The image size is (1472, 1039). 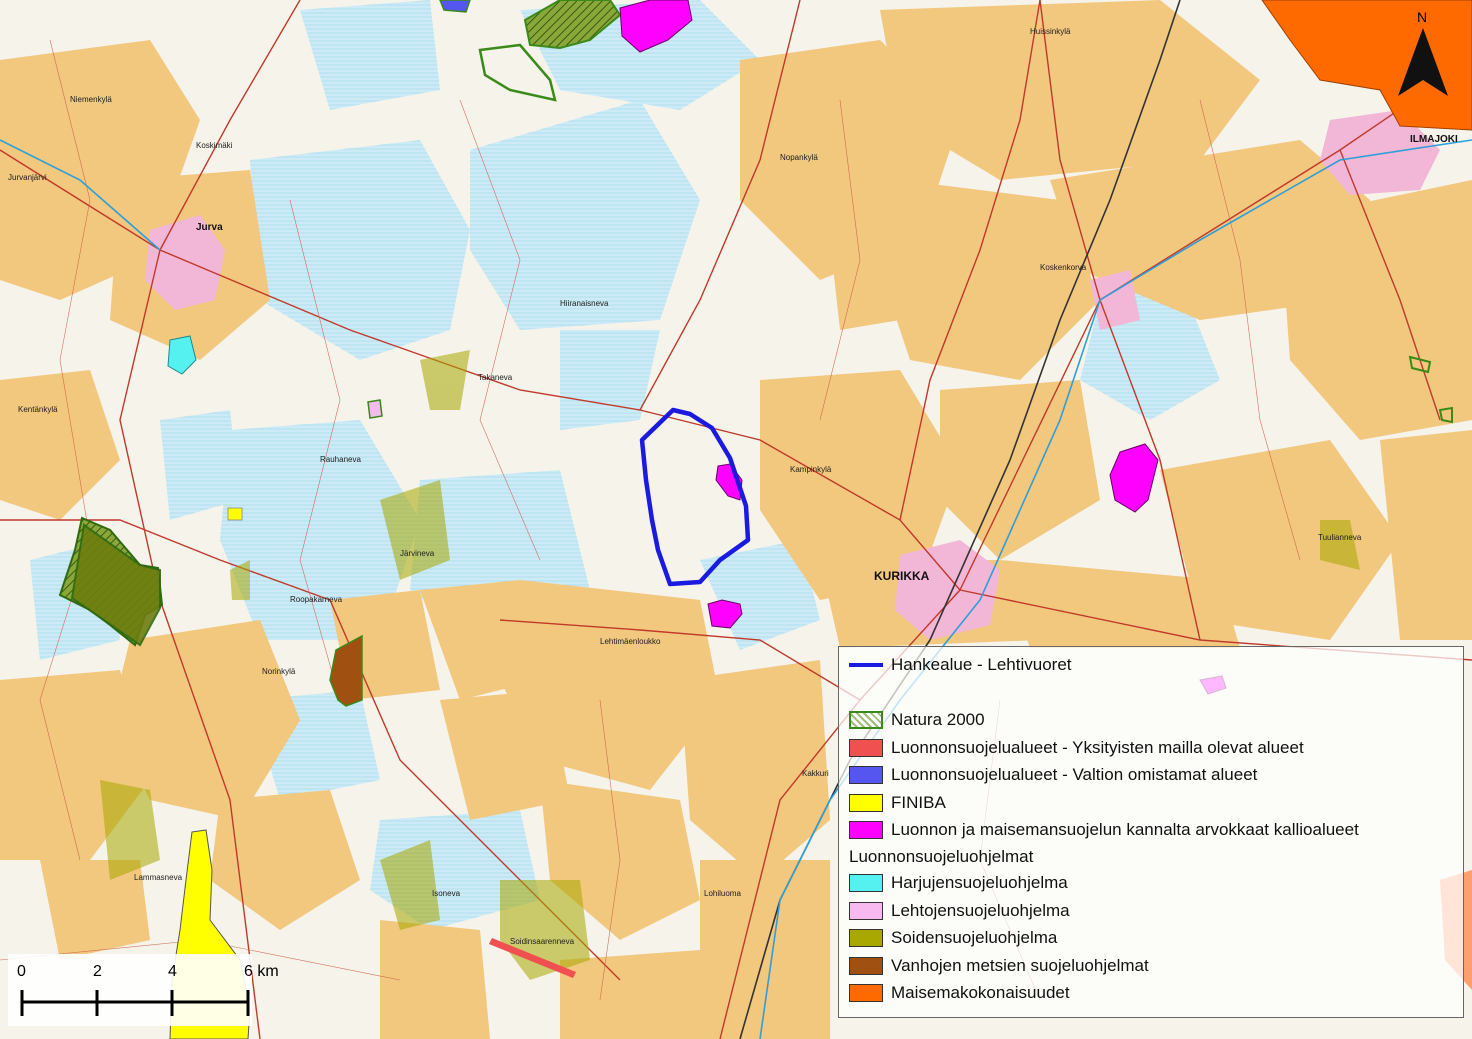 I want to click on legend-swatch-private-reserves, so click(x=866, y=747).